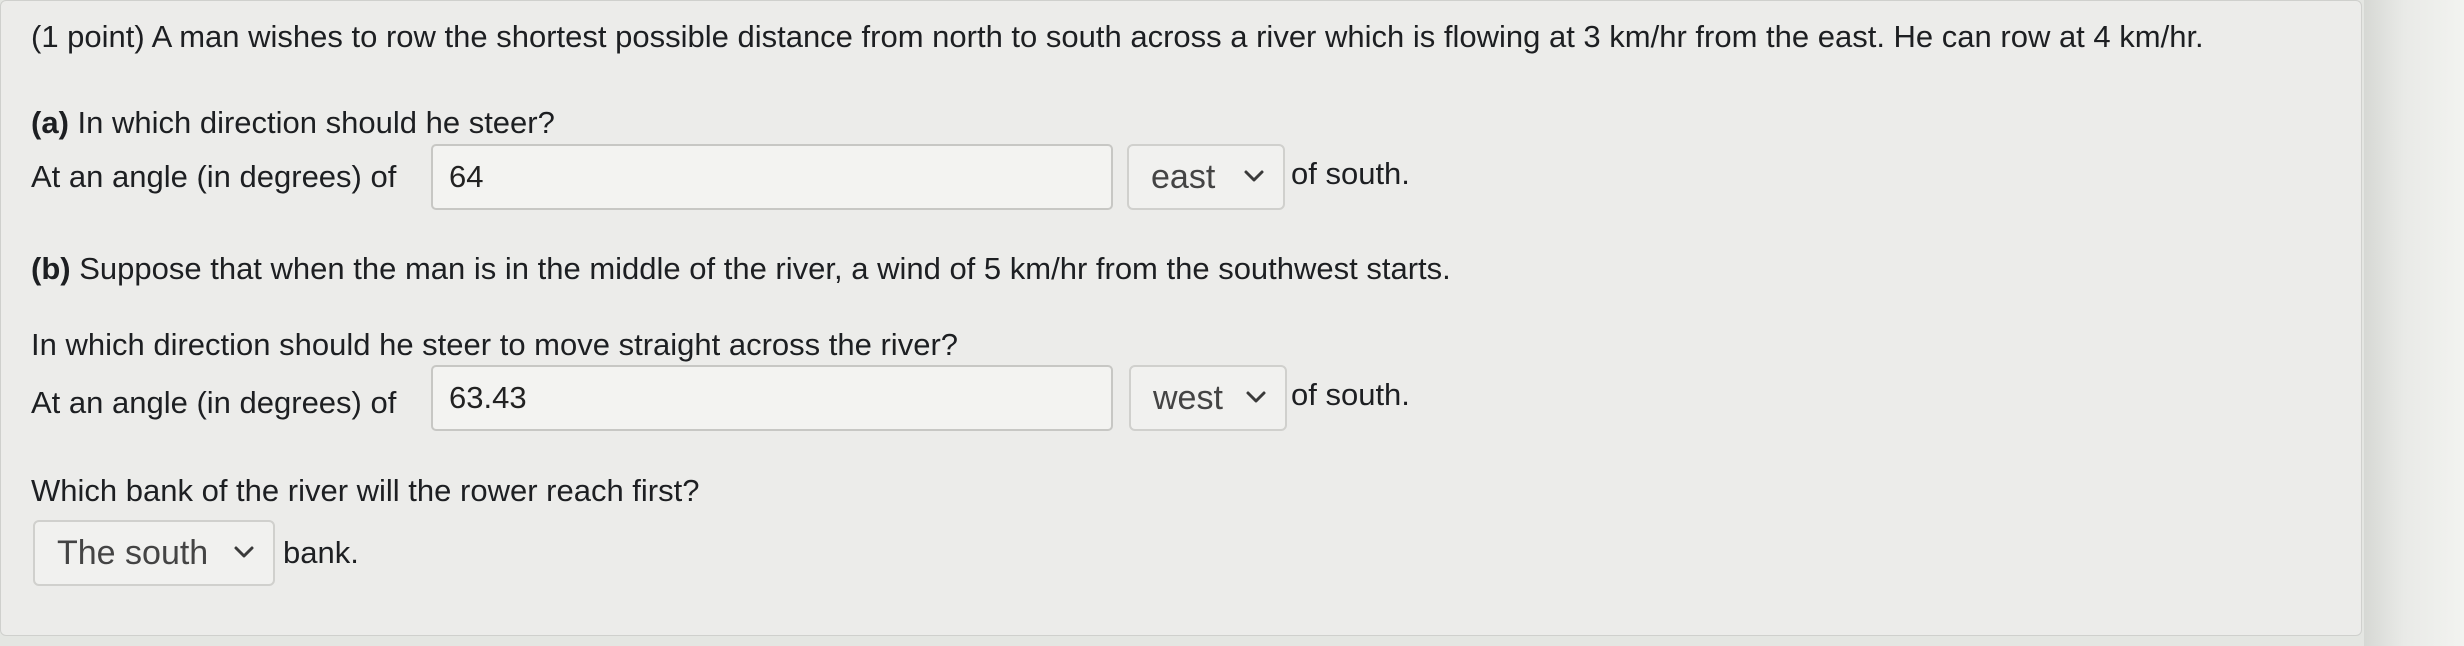 Image resolution: width=2464 pixels, height=646 pixels. What do you see at coordinates (50, 122) in the screenshot?
I see `part-a-label: (a)` at bounding box center [50, 122].